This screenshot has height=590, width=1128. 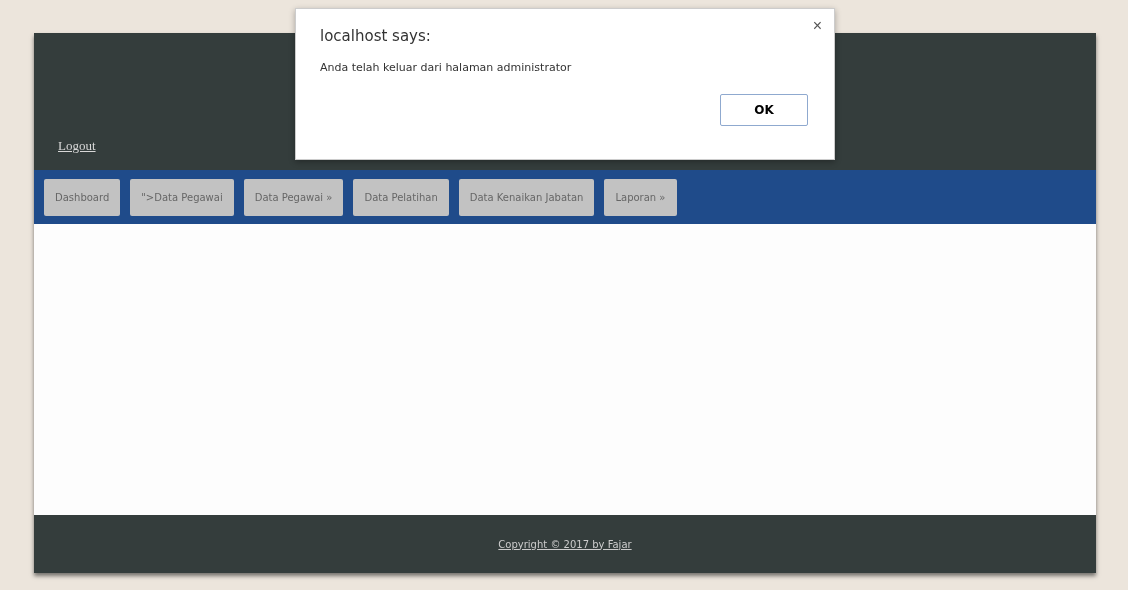 What do you see at coordinates (565, 544) in the screenshot?
I see `copyright-link: Copyright © 2017 by Fajar` at bounding box center [565, 544].